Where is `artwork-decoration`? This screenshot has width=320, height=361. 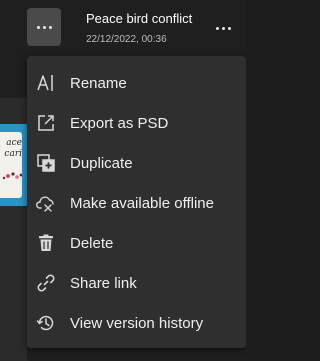 artwork-decoration is located at coordinates (12, 176).